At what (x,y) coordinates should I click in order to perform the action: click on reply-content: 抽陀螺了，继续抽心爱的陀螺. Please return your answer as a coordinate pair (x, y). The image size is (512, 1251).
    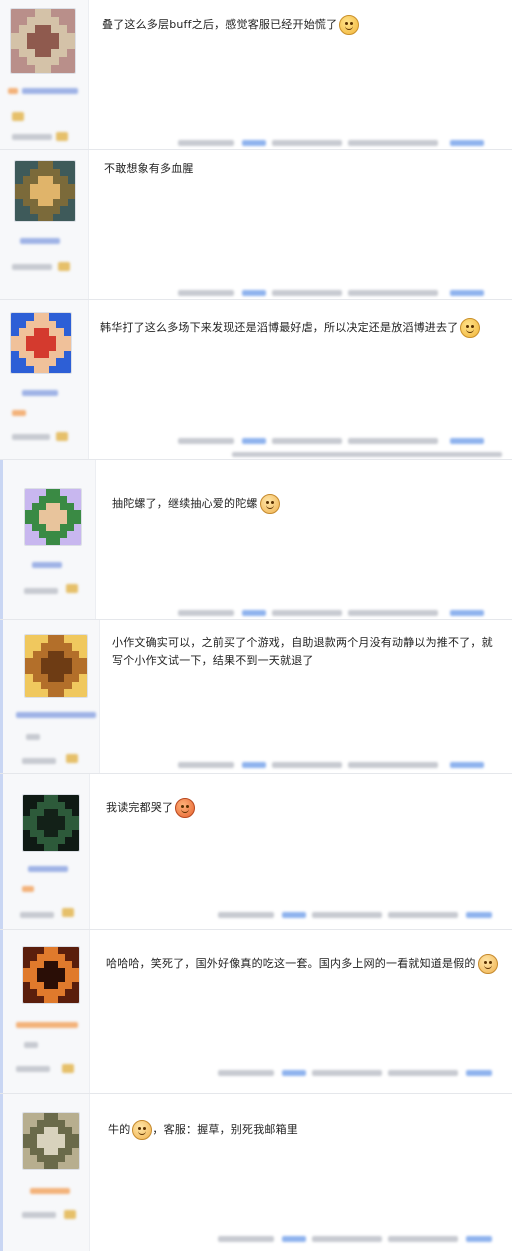
    Looking at the image, I should click on (307, 504).